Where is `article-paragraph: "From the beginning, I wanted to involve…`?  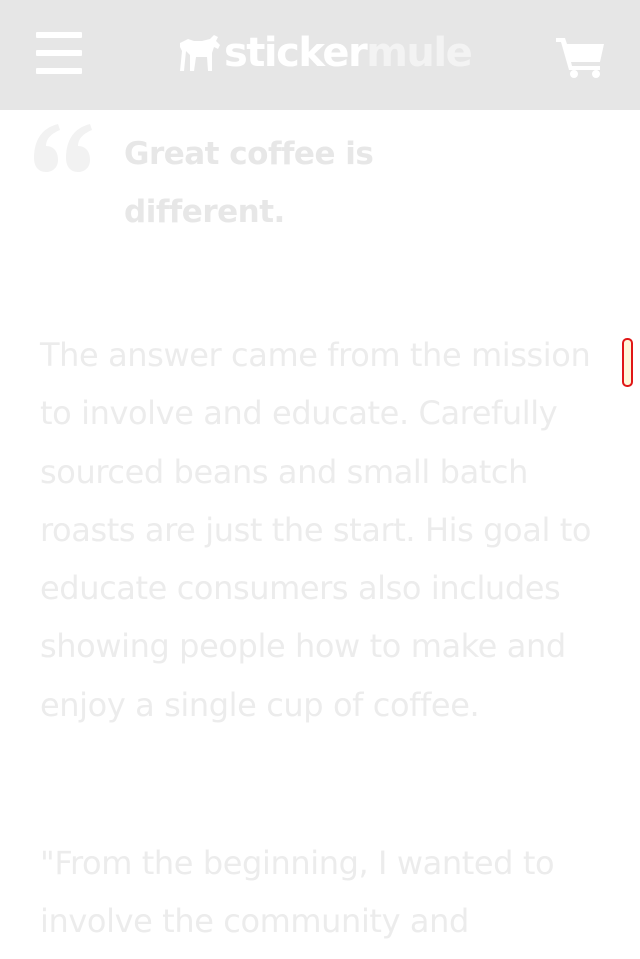
article-paragraph: "From the beginning, I wanted to involve… is located at coordinates (297, 892).